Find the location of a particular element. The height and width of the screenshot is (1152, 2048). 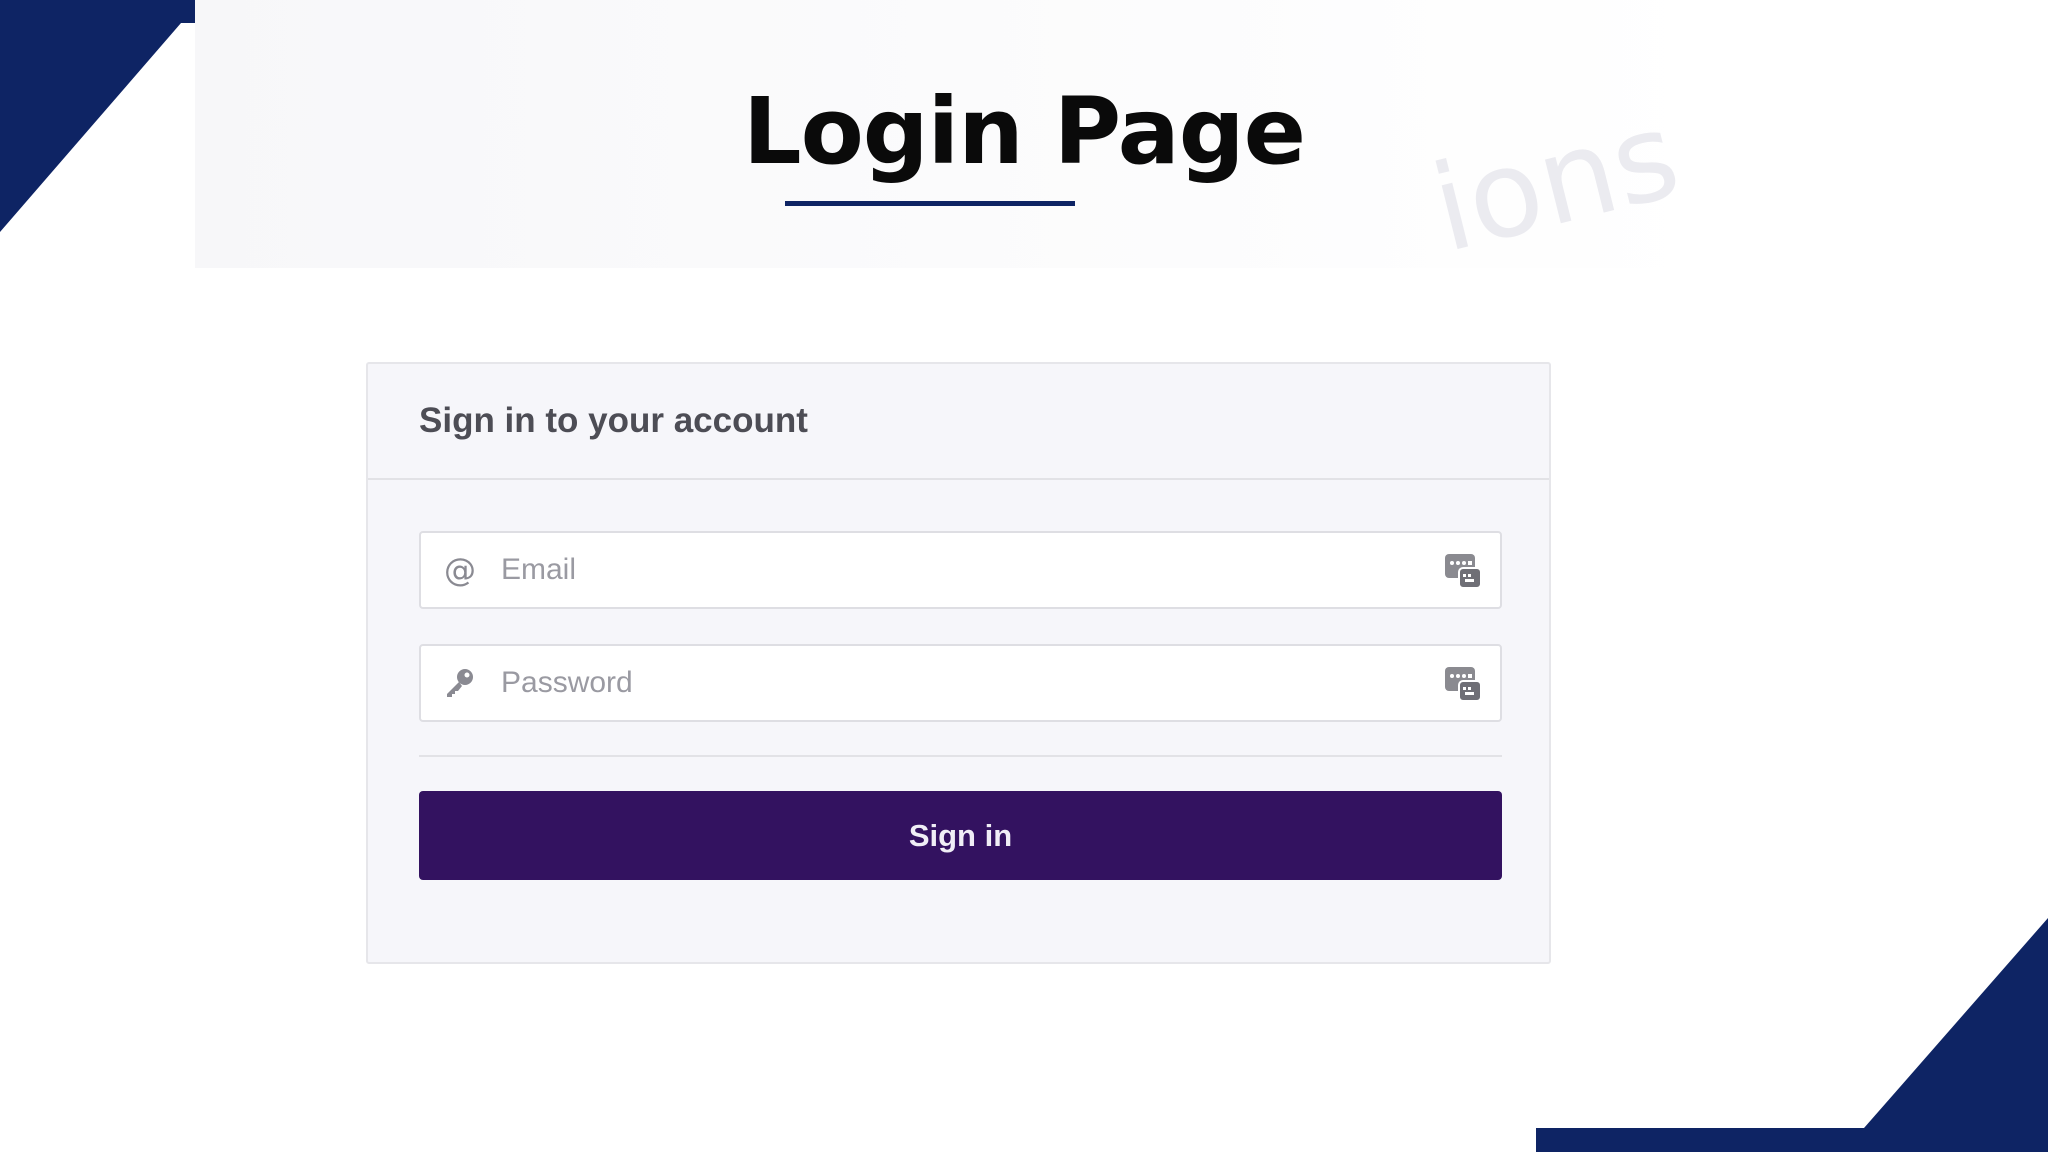

password-input is located at coordinates (951, 683).